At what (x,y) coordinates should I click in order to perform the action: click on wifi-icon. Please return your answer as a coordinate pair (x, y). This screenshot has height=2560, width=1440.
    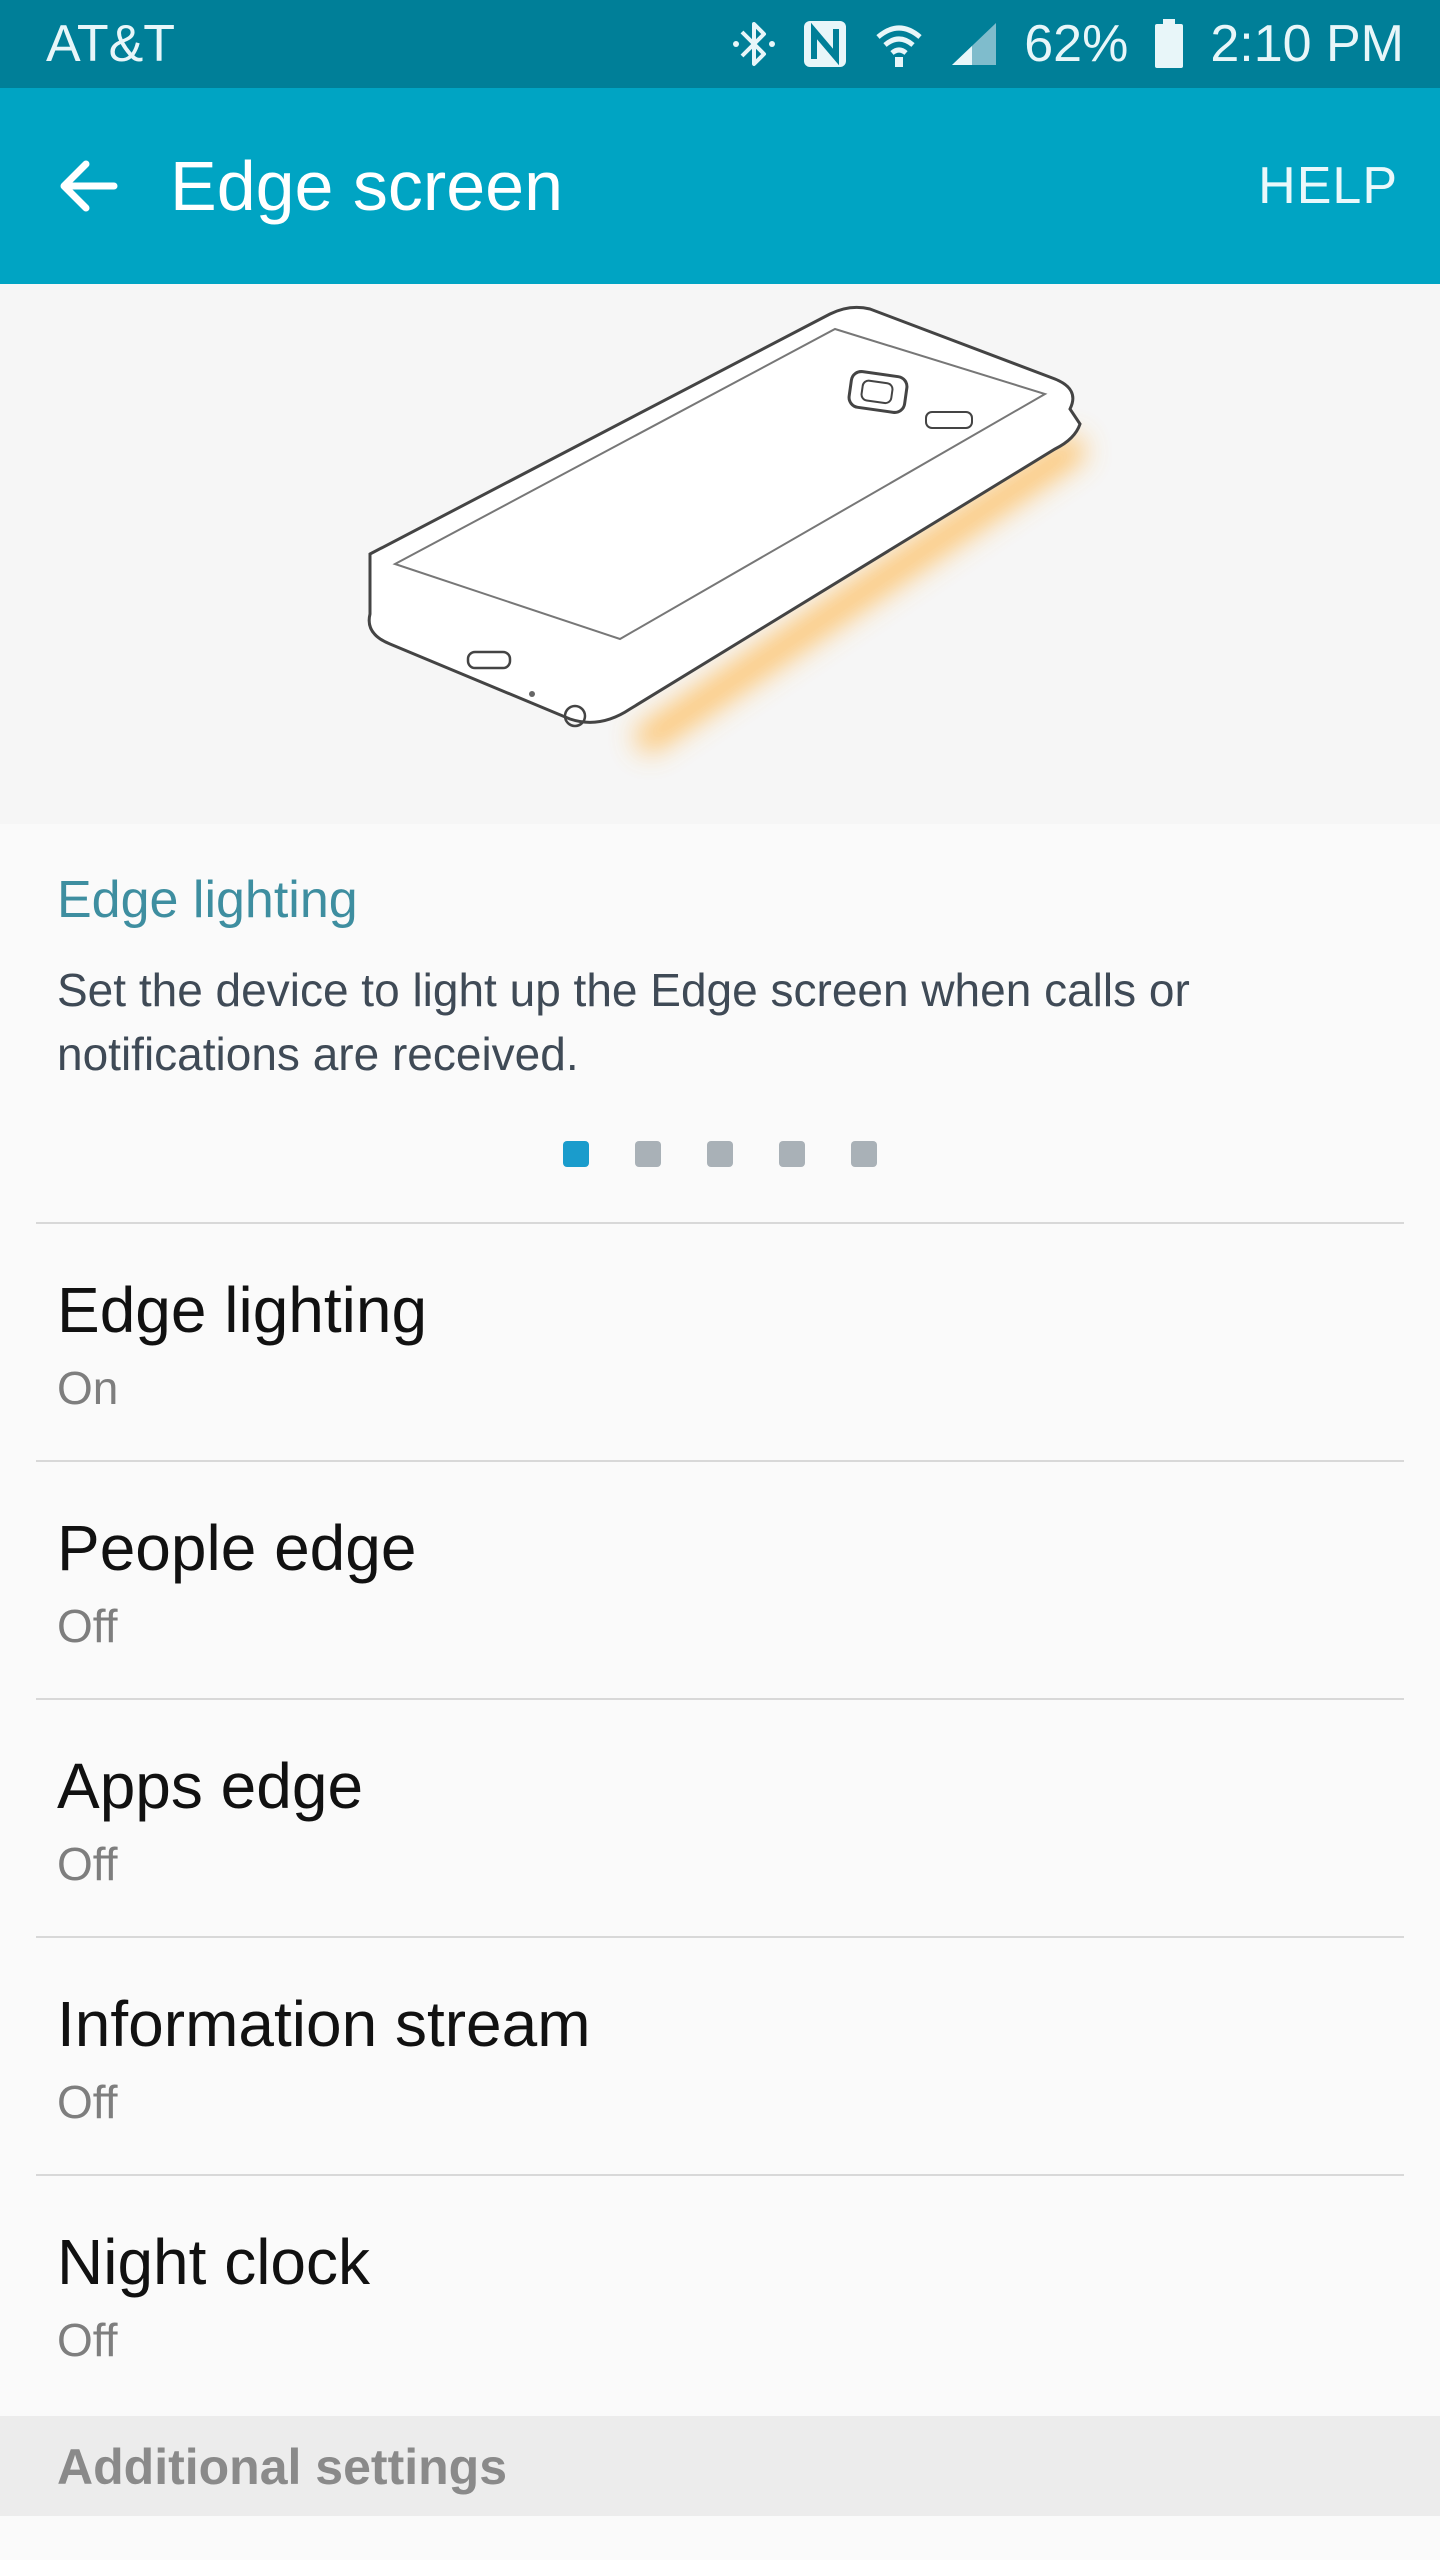
    Looking at the image, I should click on (899, 44).